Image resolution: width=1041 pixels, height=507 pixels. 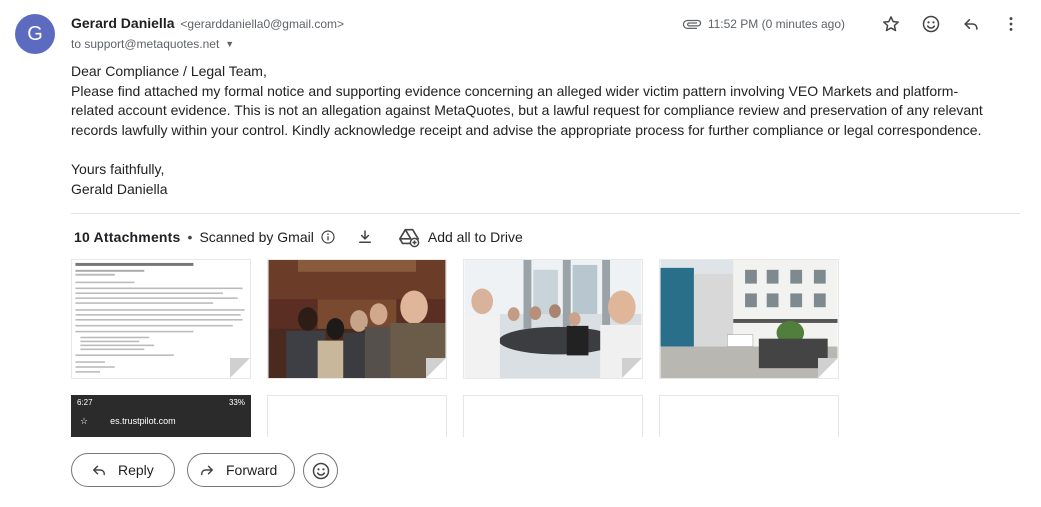 What do you see at coordinates (84, 420) in the screenshot?
I see `star-icon: ☆` at bounding box center [84, 420].